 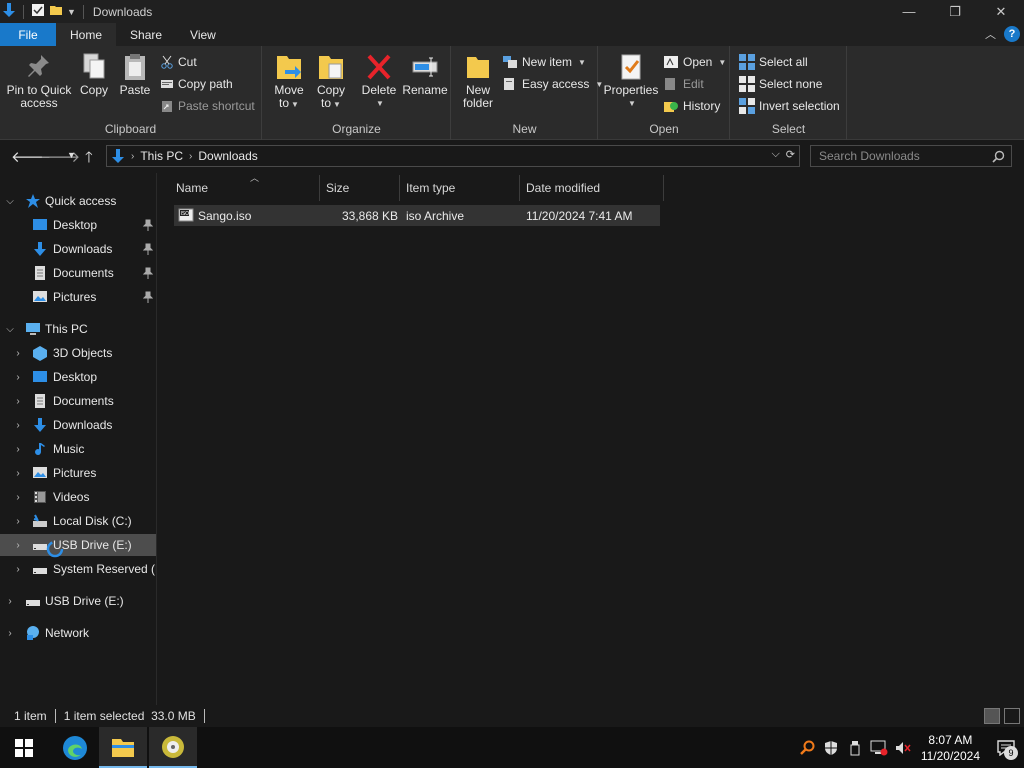 What do you see at coordinates (135, 74) in the screenshot?
I see `paste-button: Paste` at bounding box center [135, 74].